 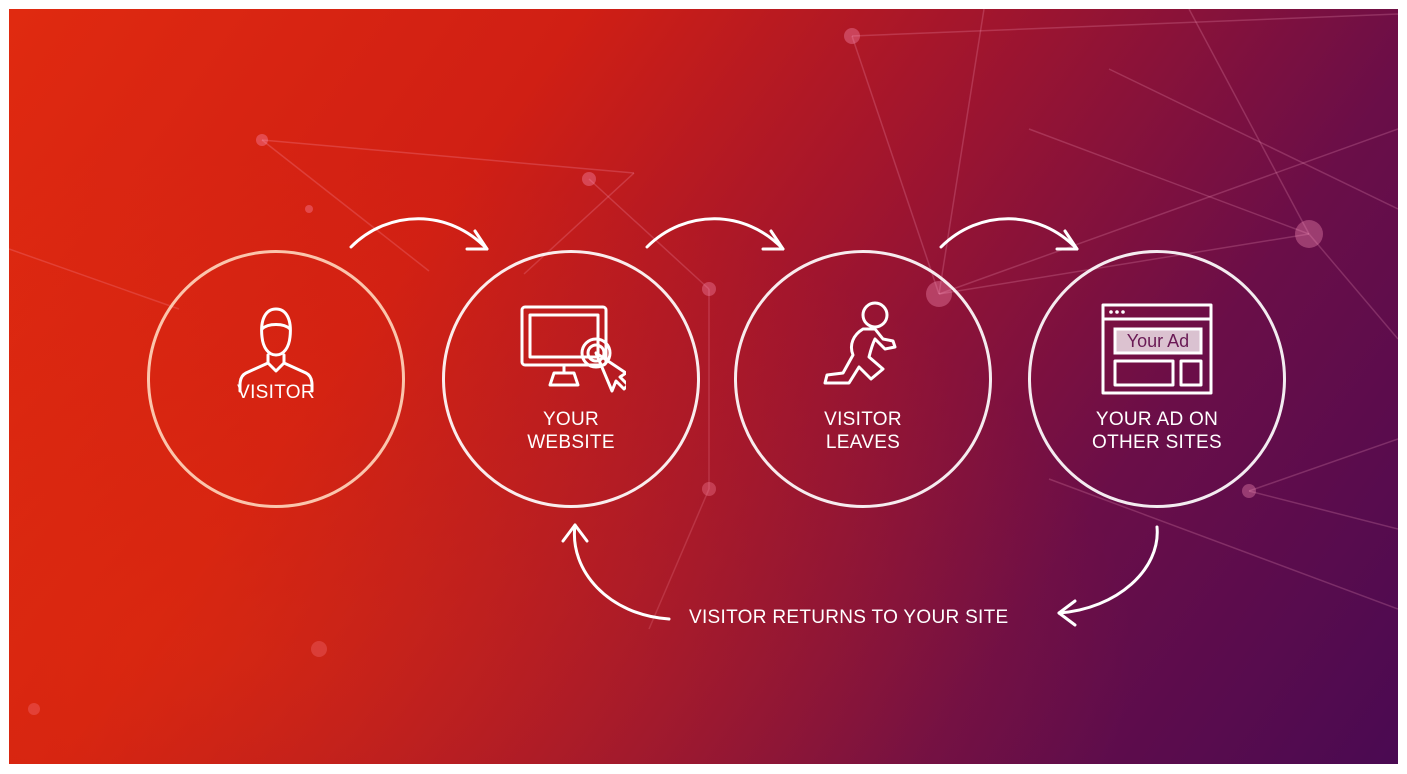 What do you see at coordinates (849, 617) in the screenshot?
I see `return-caption: VISITOR RETURNS TO YOUR SITE` at bounding box center [849, 617].